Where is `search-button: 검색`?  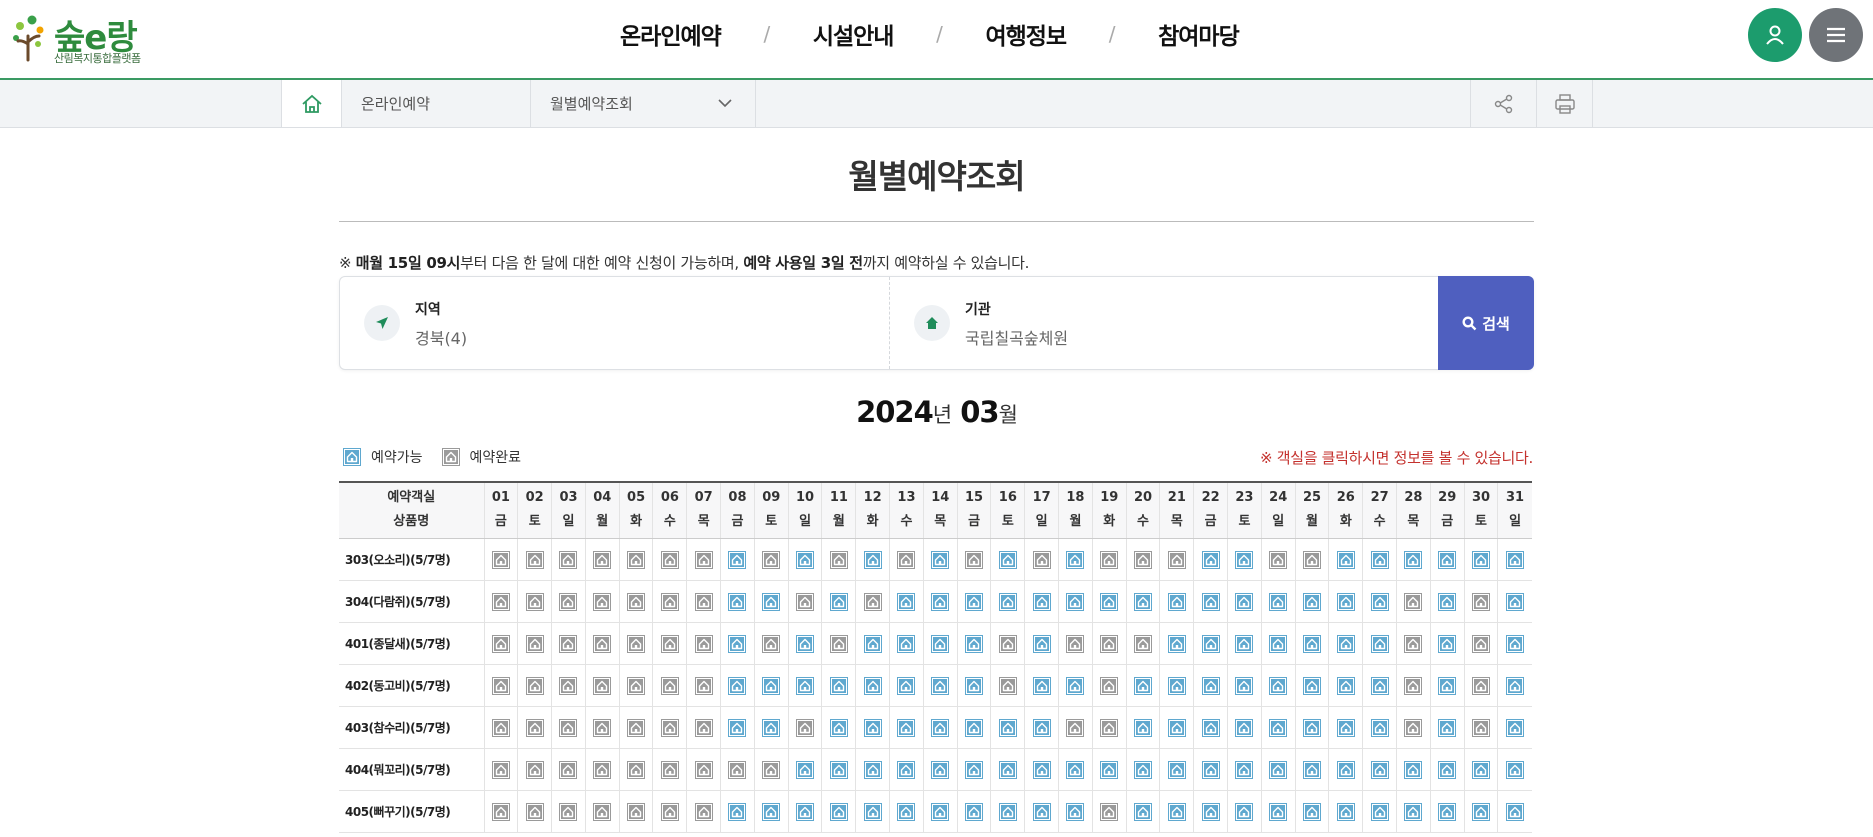
search-button: 검색 is located at coordinates (1486, 323).